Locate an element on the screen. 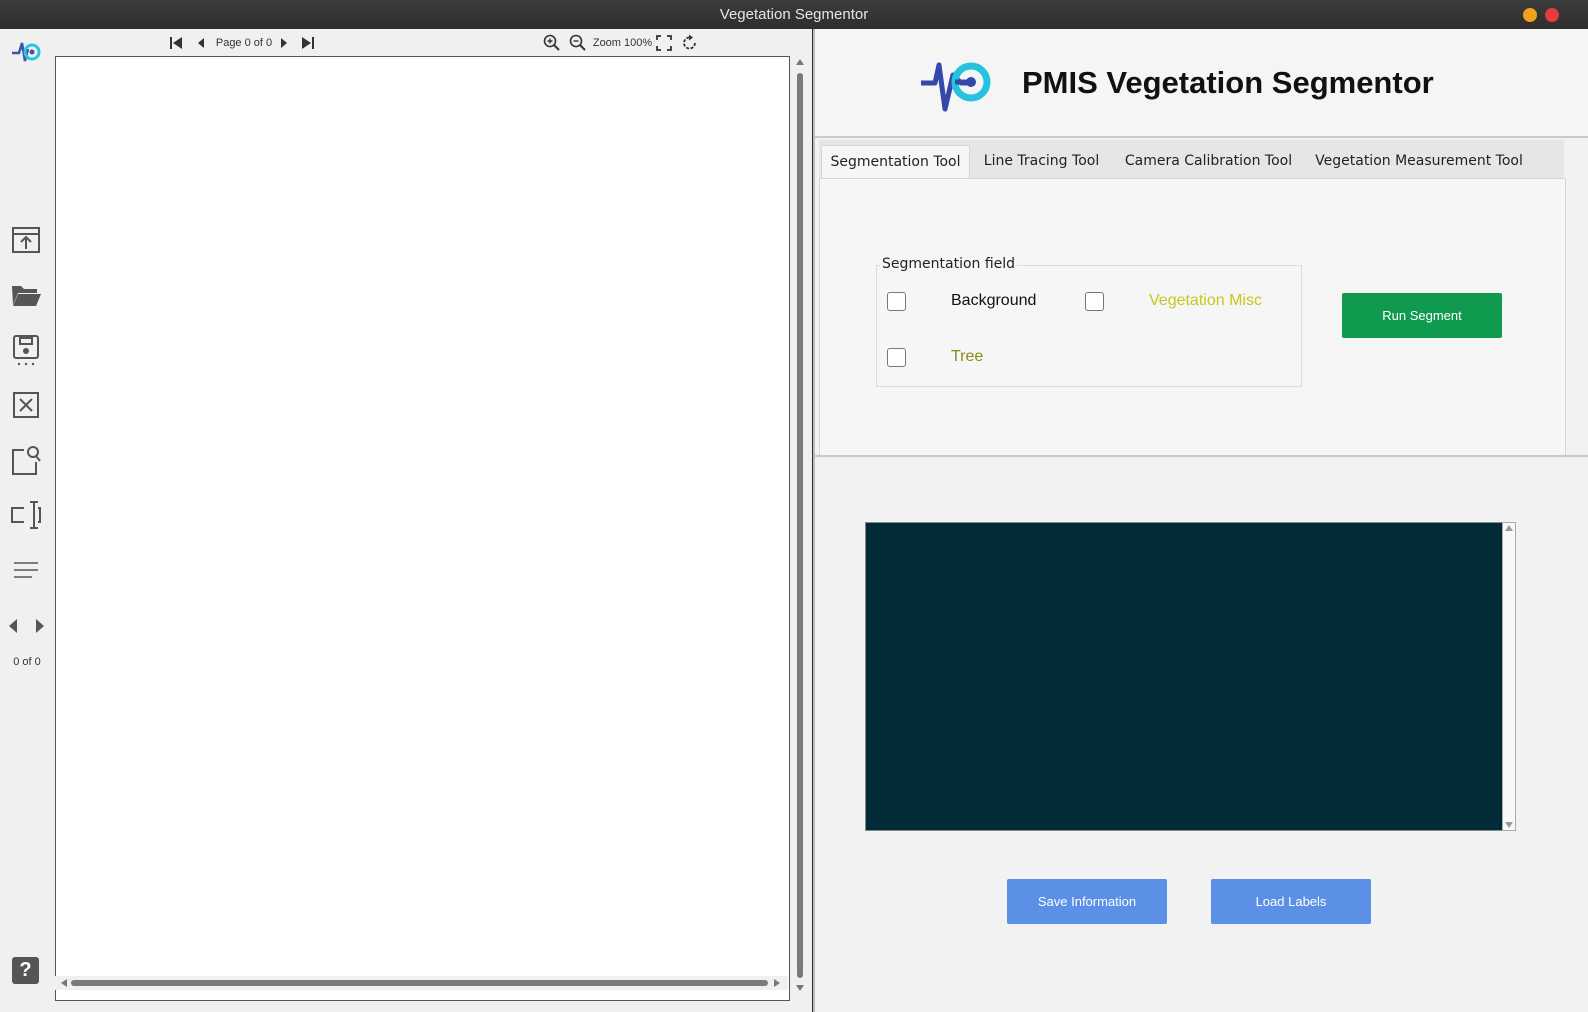  close-file-icon is located at coordinates (26, 405).